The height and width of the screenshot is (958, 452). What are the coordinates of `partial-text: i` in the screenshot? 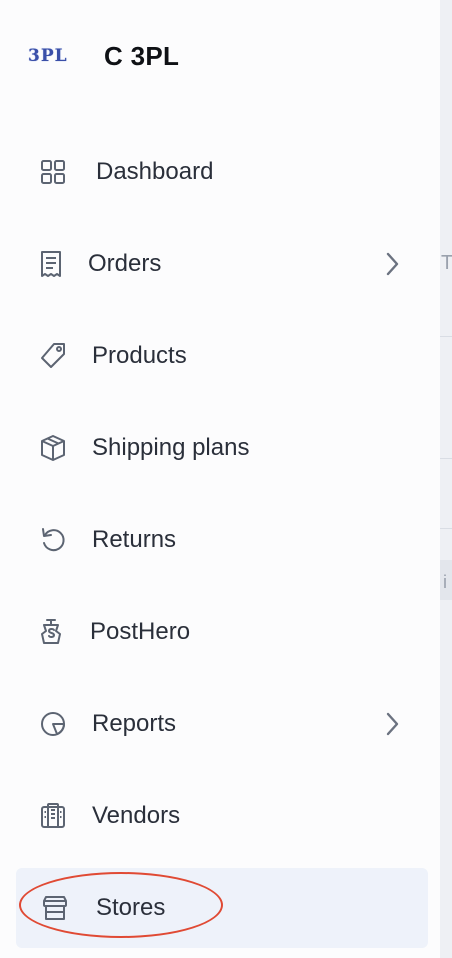 It's located at (445, 582).